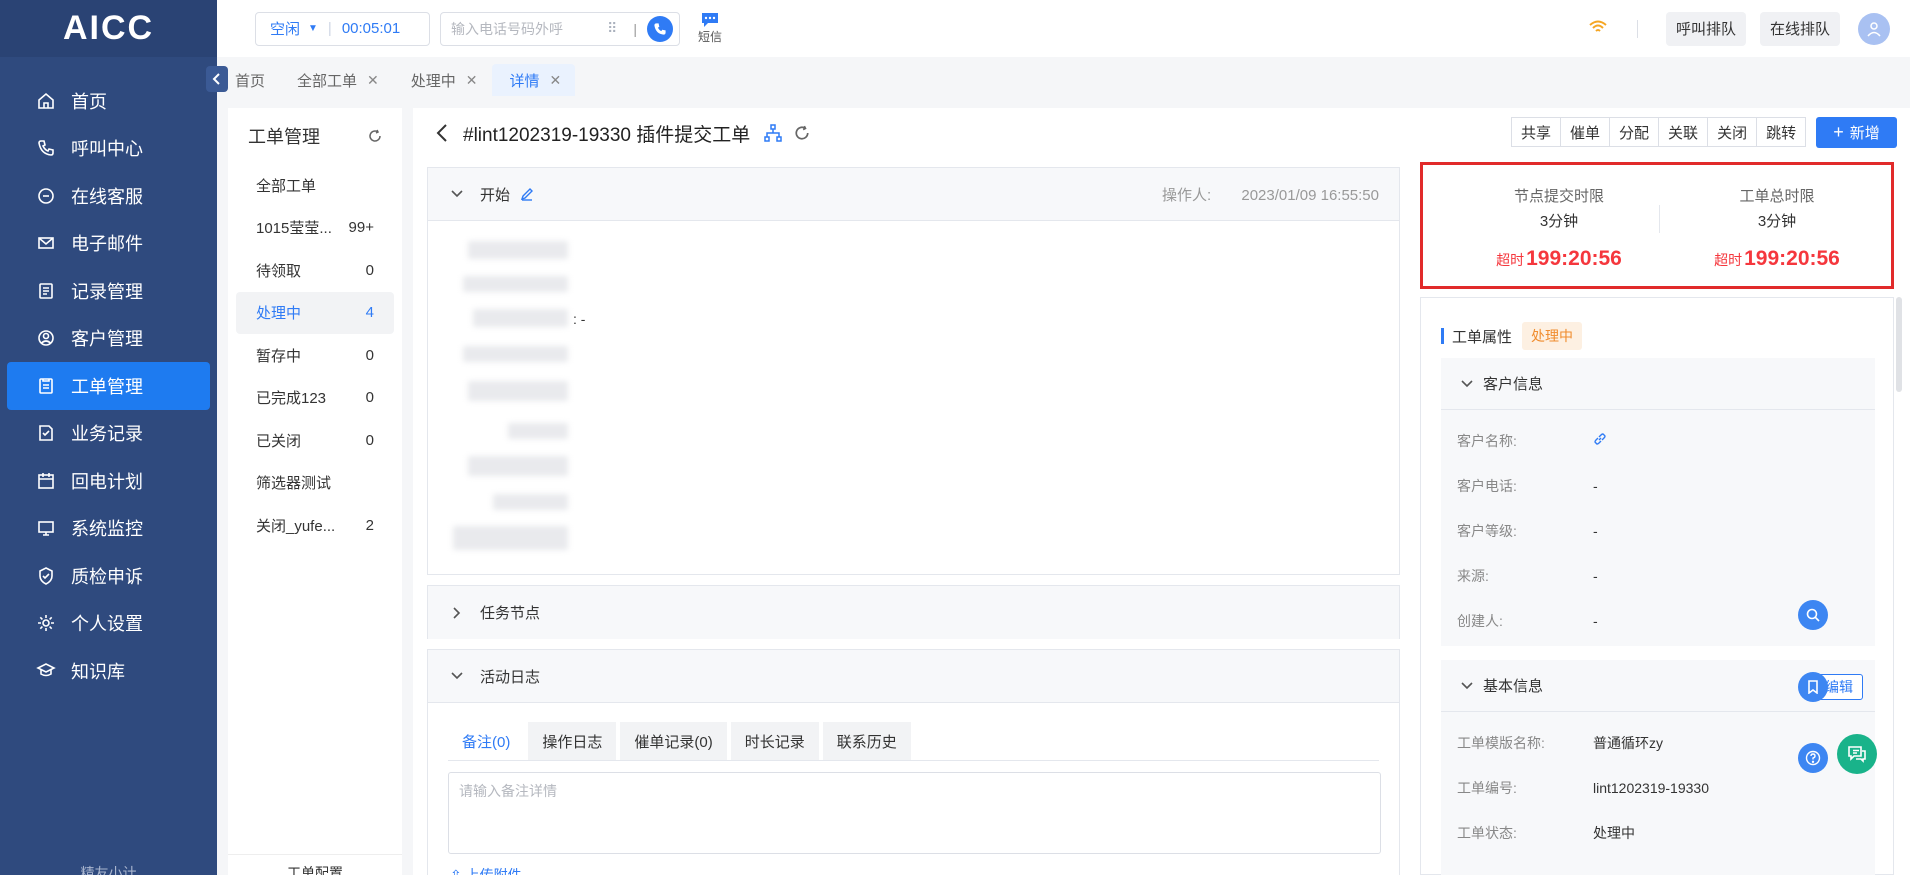 This screenshot has height=875, width=1910. What do you see at coordinates (1585, 132) in the screenshot?
I see `urge-button: 催单` at bounding box center [1585, 132].